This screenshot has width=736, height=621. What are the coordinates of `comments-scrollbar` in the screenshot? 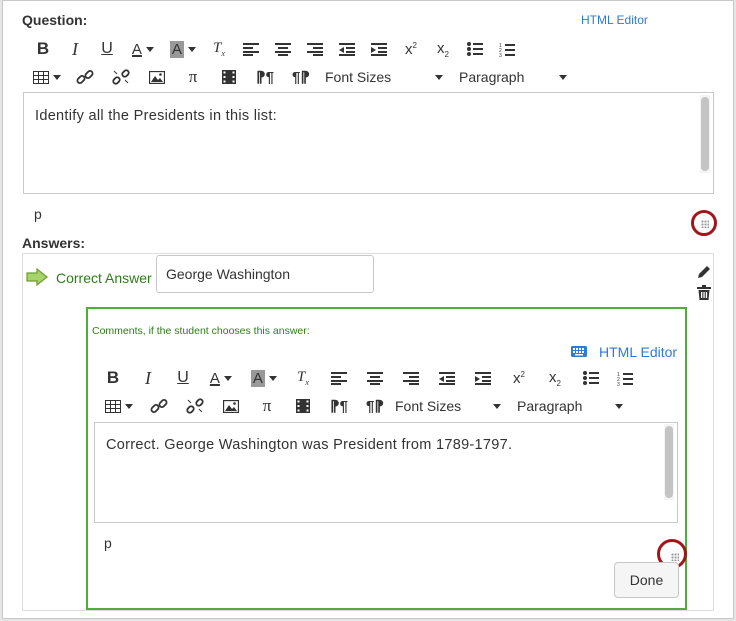 It's located at (669, 462).